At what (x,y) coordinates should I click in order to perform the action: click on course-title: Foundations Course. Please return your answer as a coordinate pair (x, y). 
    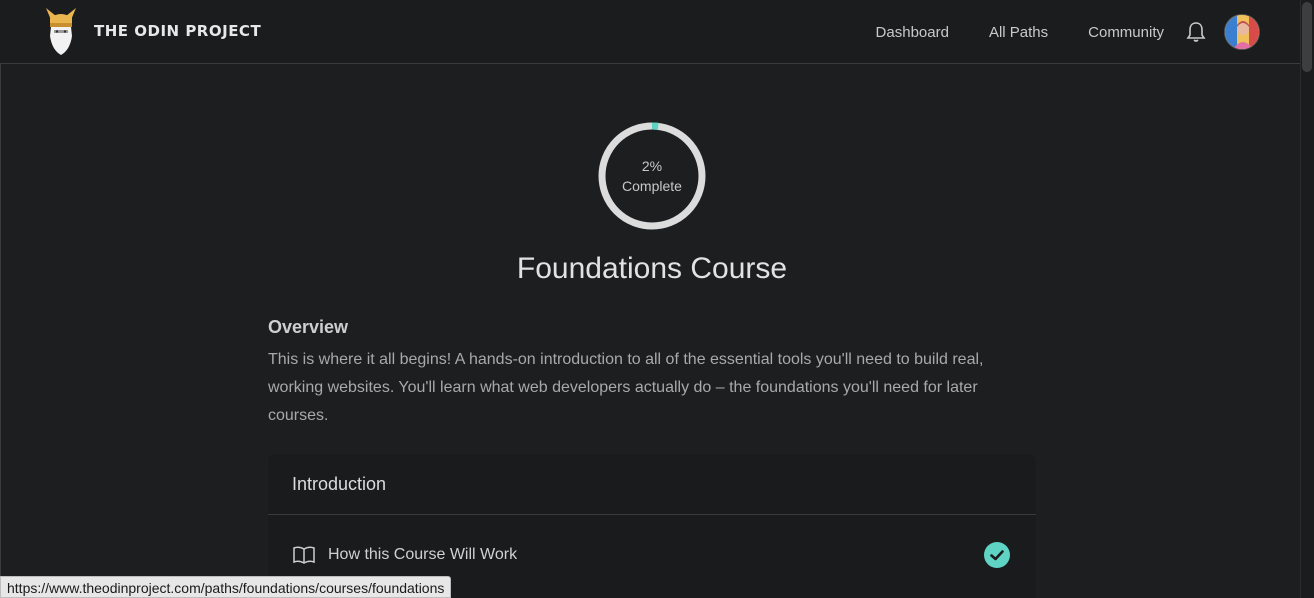
    Looking at the image, I should click on (652, 268).